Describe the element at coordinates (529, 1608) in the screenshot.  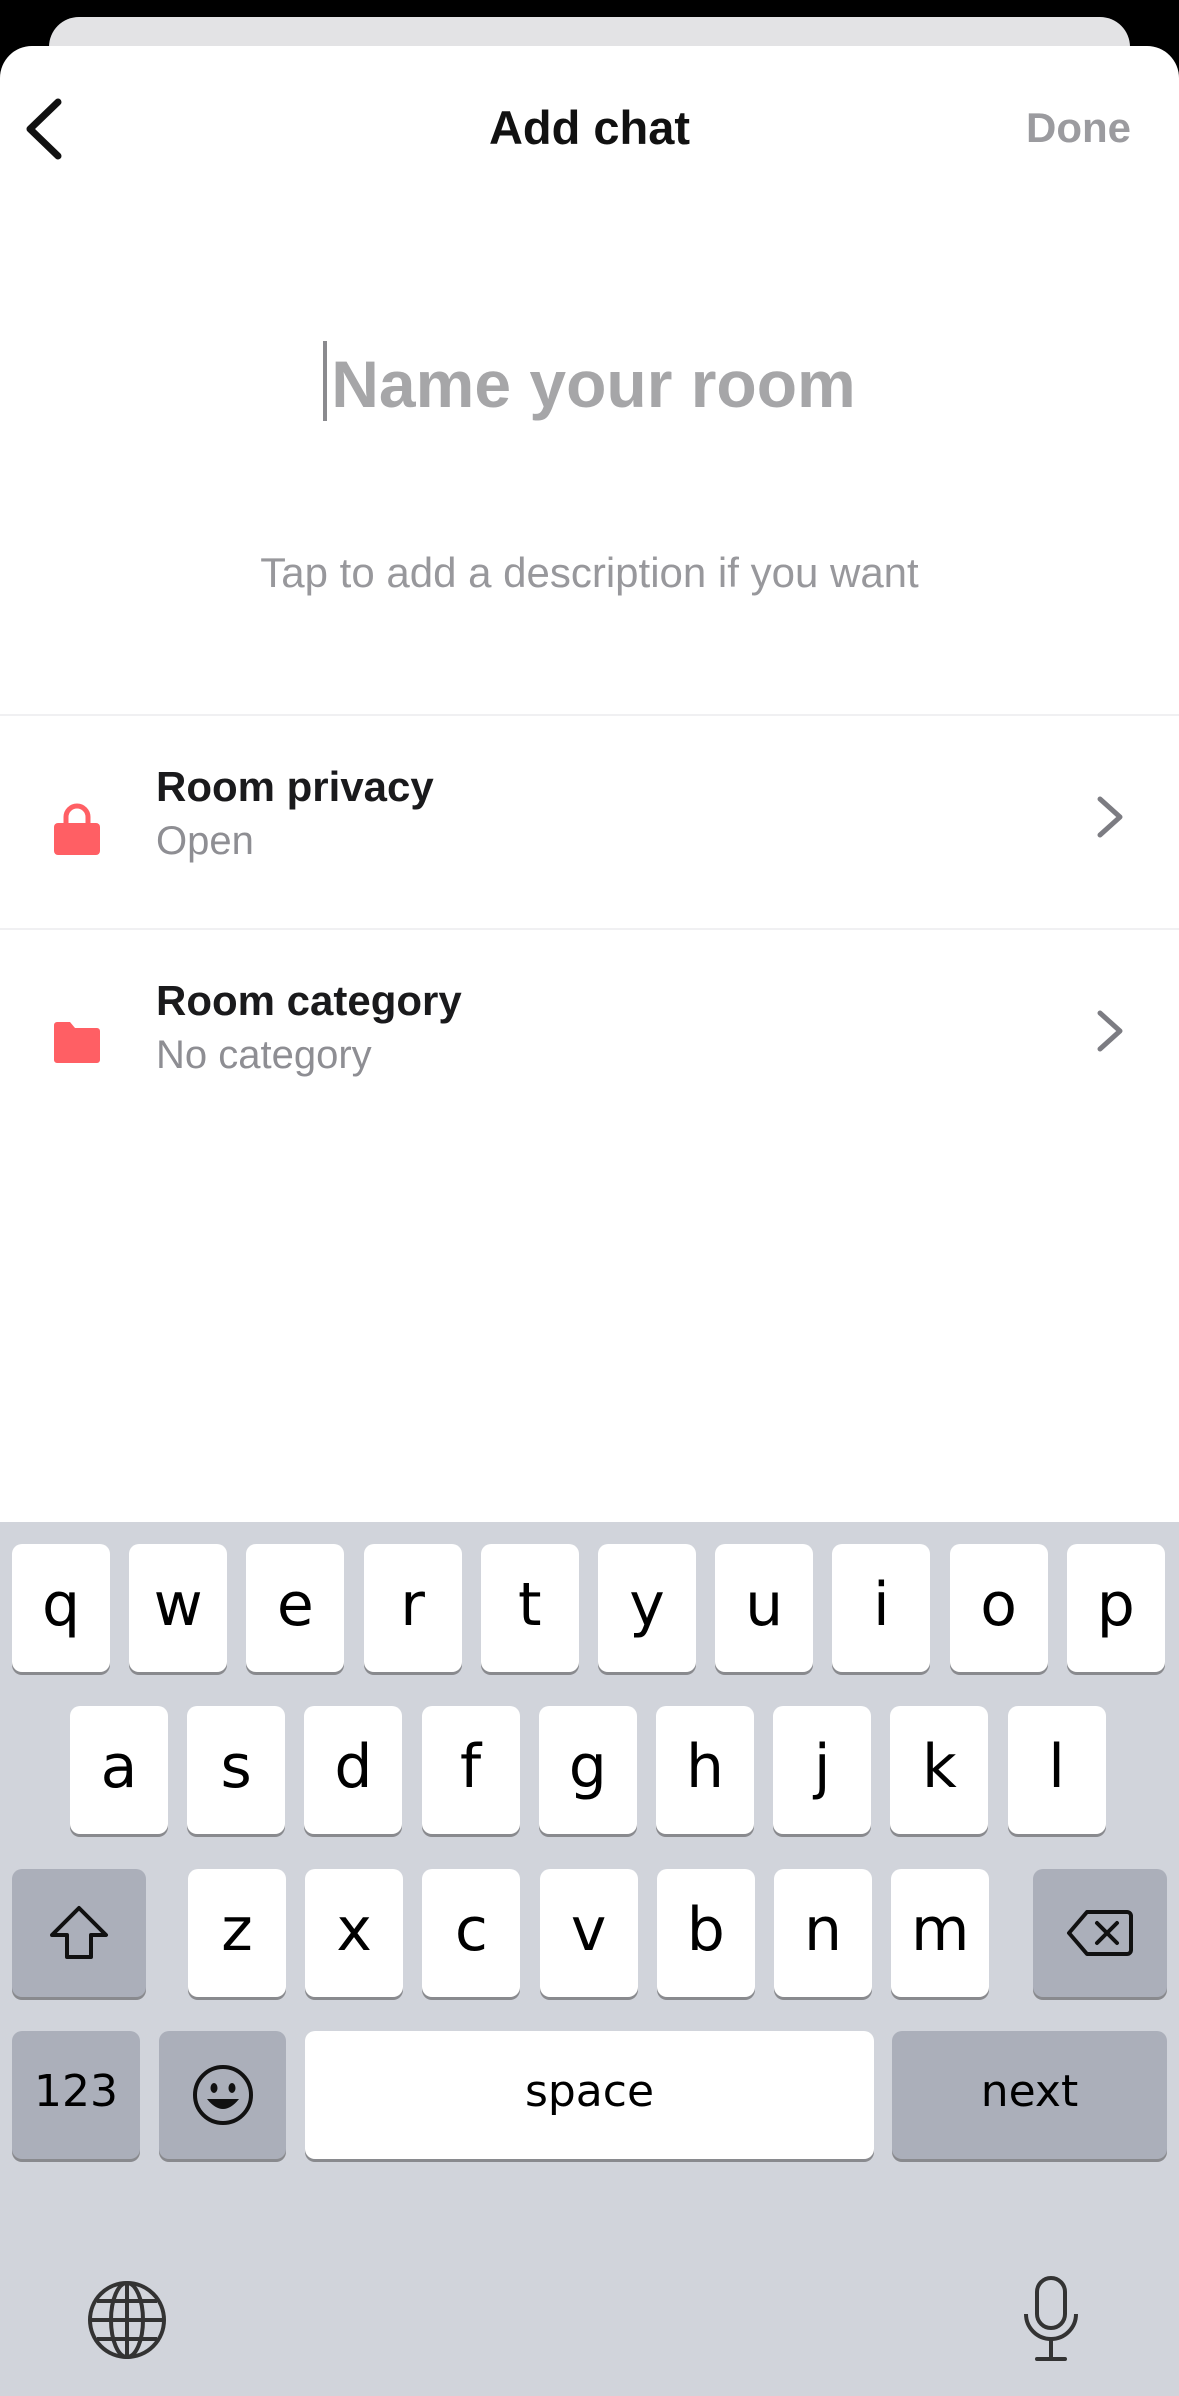
I see `key-t: t` at that location.